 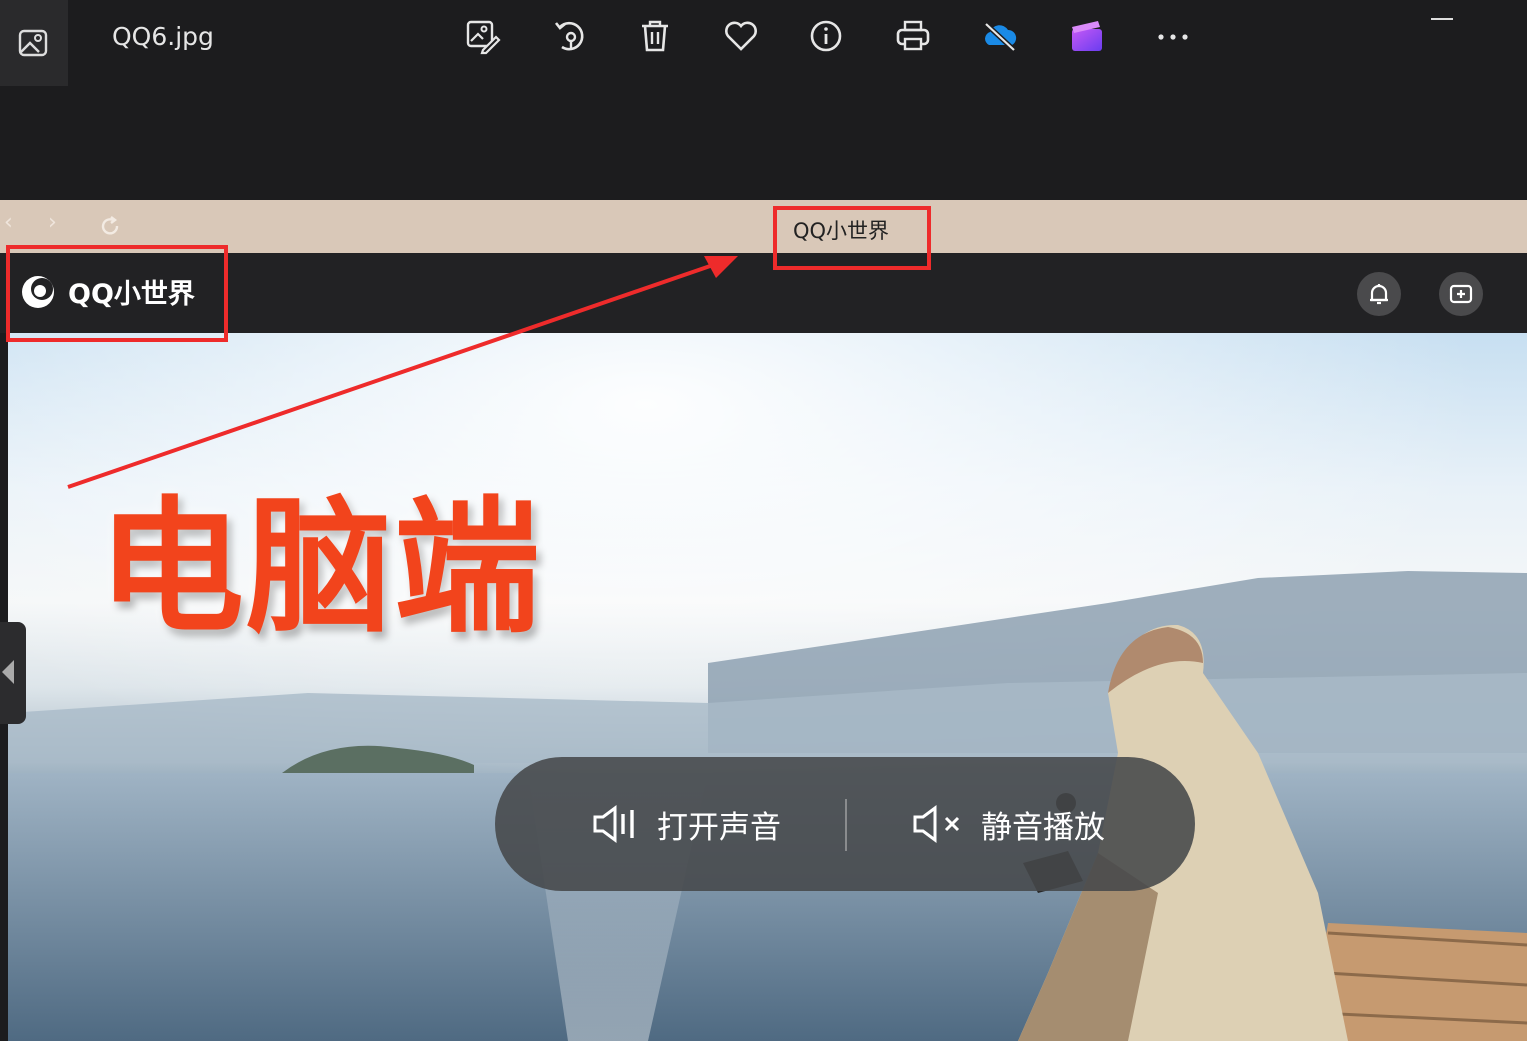 What do you see at coordinates (110, 225) in the screenshot?
I see `reload-icon` at bounding box center [110, 225].